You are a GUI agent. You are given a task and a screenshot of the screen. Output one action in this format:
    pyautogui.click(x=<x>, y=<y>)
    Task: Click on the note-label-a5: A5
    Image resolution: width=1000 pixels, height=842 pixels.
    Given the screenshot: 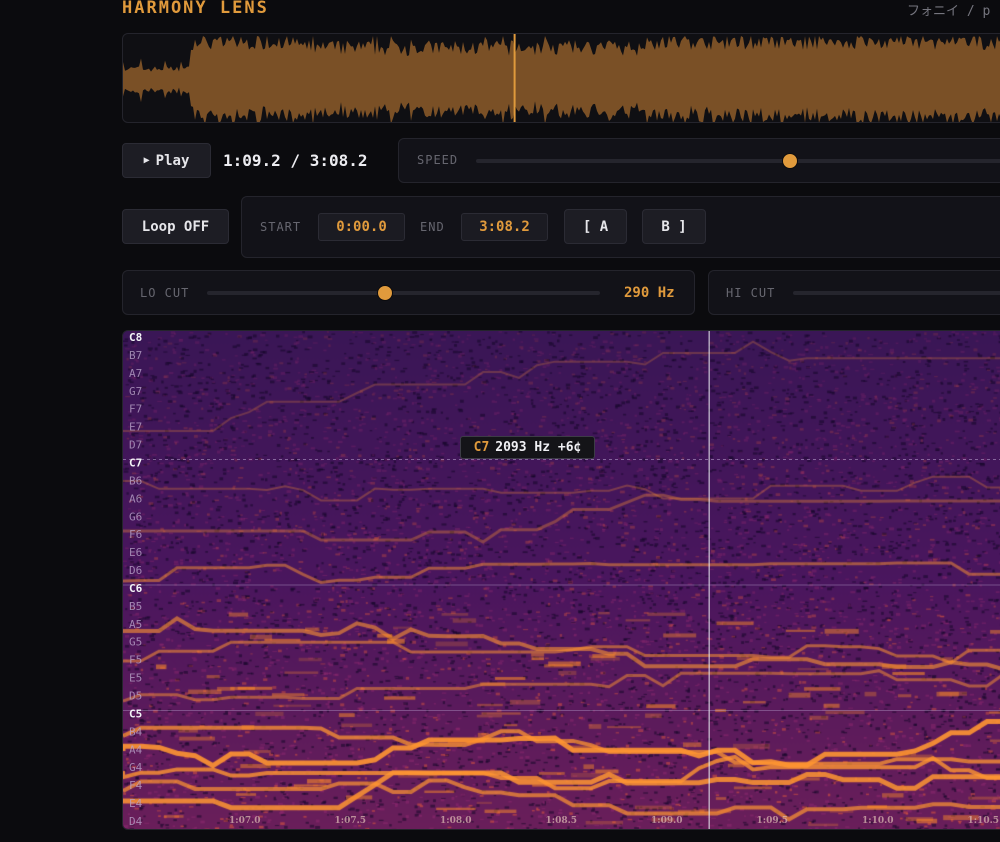 What is the action you would take?
    pyautogui.click(x=135, y=624)
    